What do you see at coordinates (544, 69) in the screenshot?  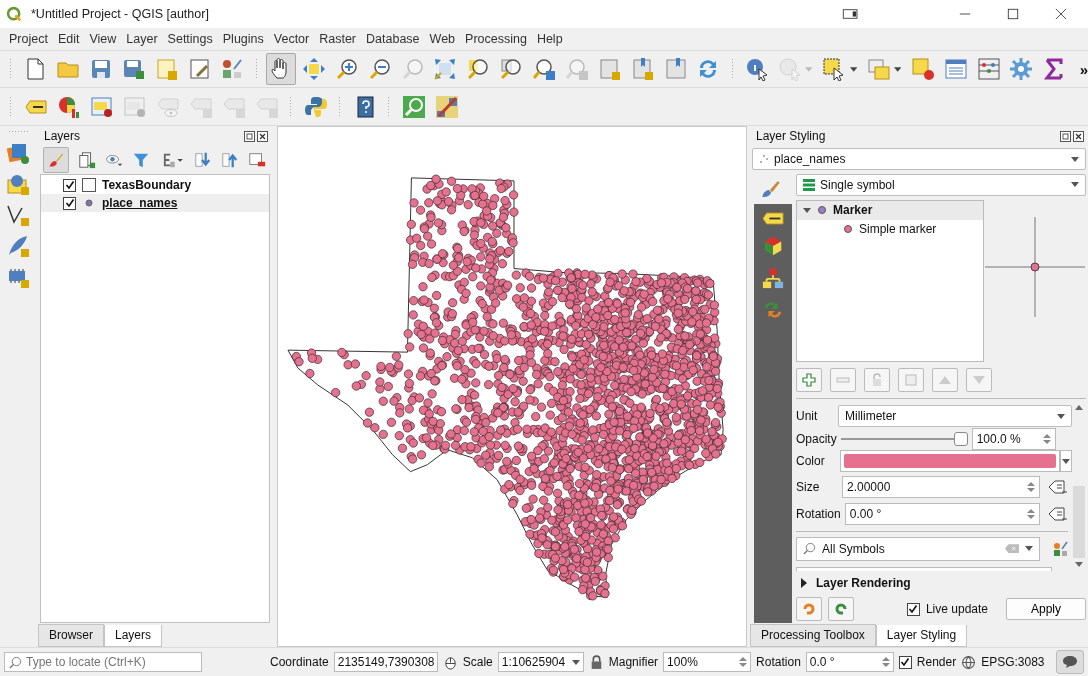 I see `magnifier-back-icon` at bounding box center [544, 69].